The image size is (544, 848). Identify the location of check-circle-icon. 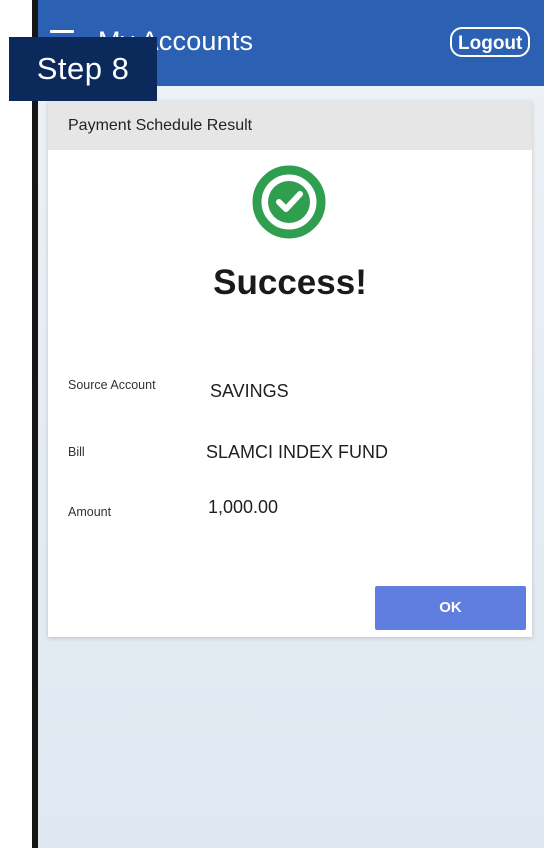
(289, 202).